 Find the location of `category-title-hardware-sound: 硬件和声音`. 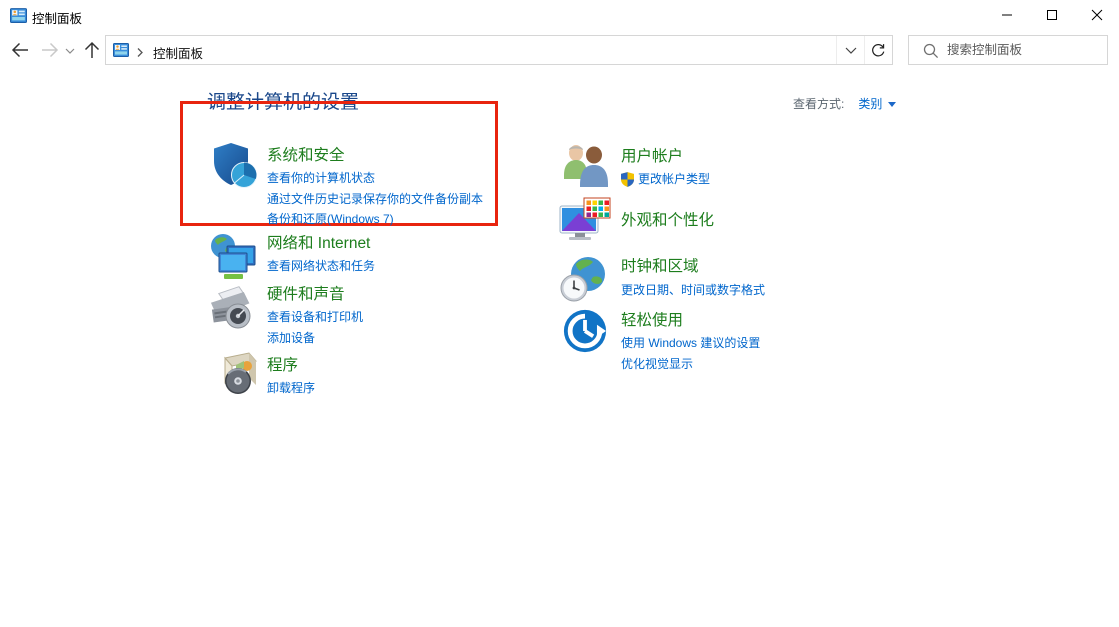

category-title-hardware-sound: 硬件和声音 is located at coordinates (417, 295).